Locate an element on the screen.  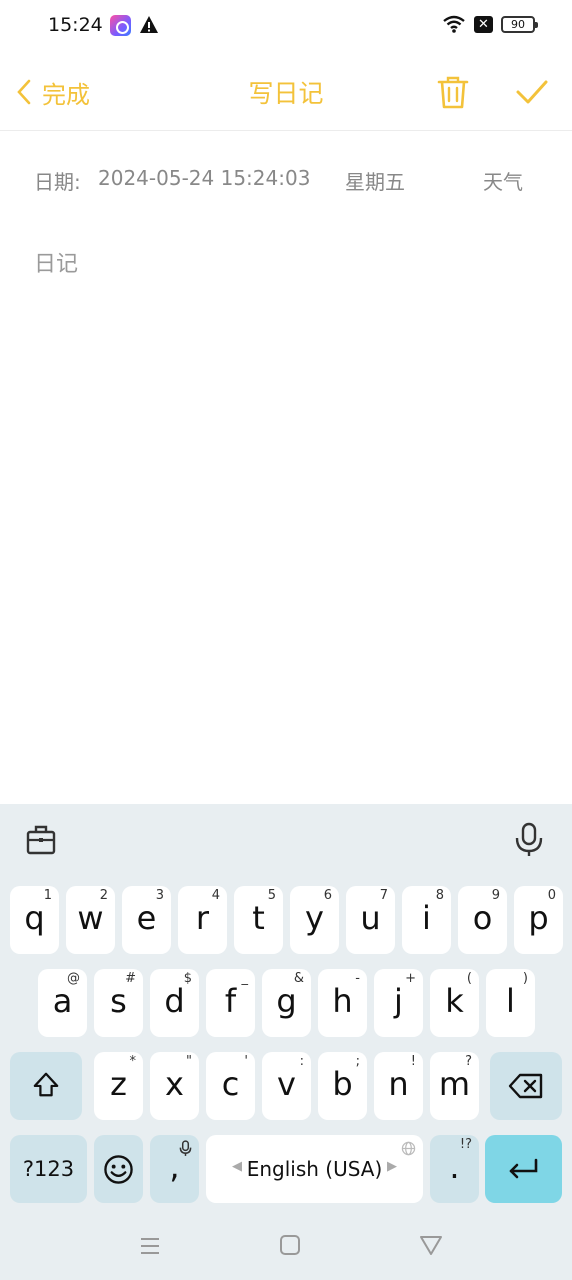
trash-icon is located at coordinates (453, 92).